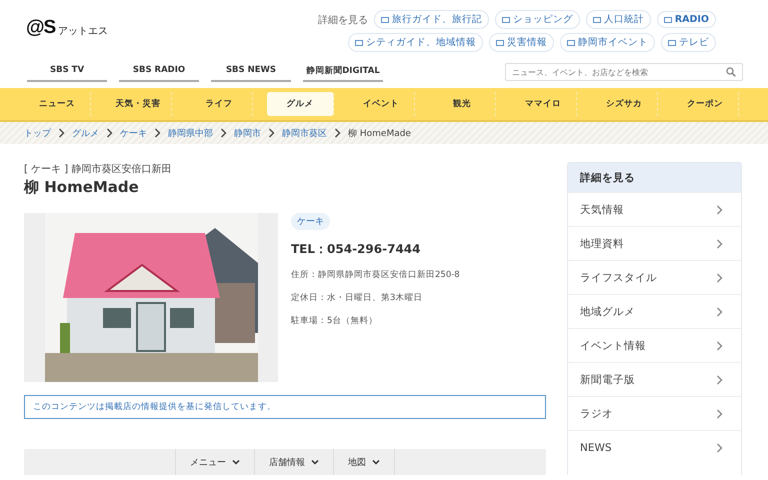  I want to click on breadcrumb-item: 静岡市, so click(247, 133).